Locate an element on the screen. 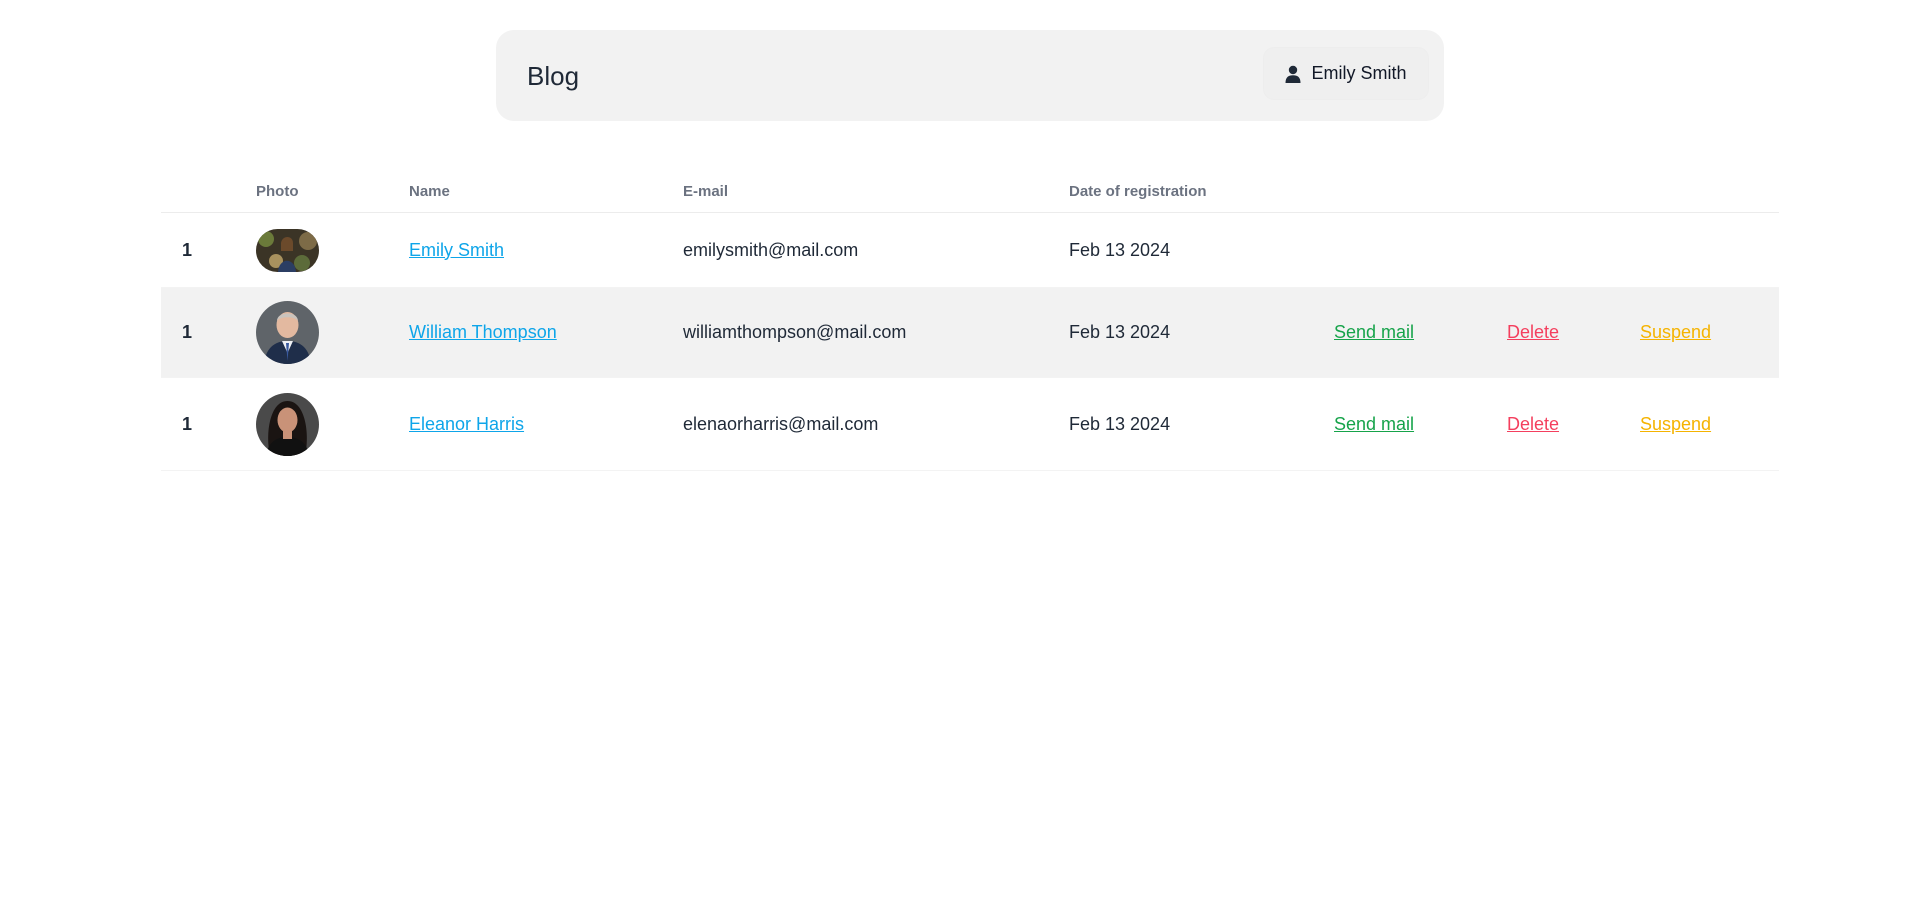 Image resolution: width=1918 pixels, height=915 pixels. email-cell: elenaorharris@mail.com is located at coordinates (876, 424).